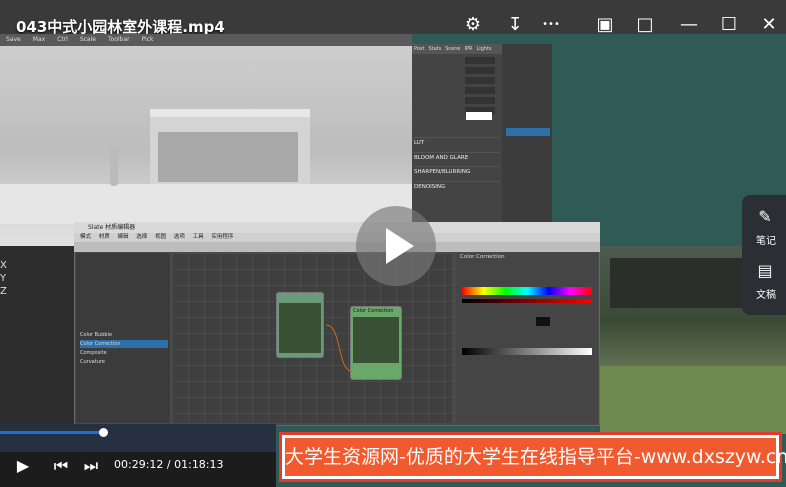 The width and height of the screenshot is (786, 487). What do you see at coordinates (337, 227) in the screenshot?
I see `slate-title: Slate 材质编辑器` at bounding box center [337, 227].